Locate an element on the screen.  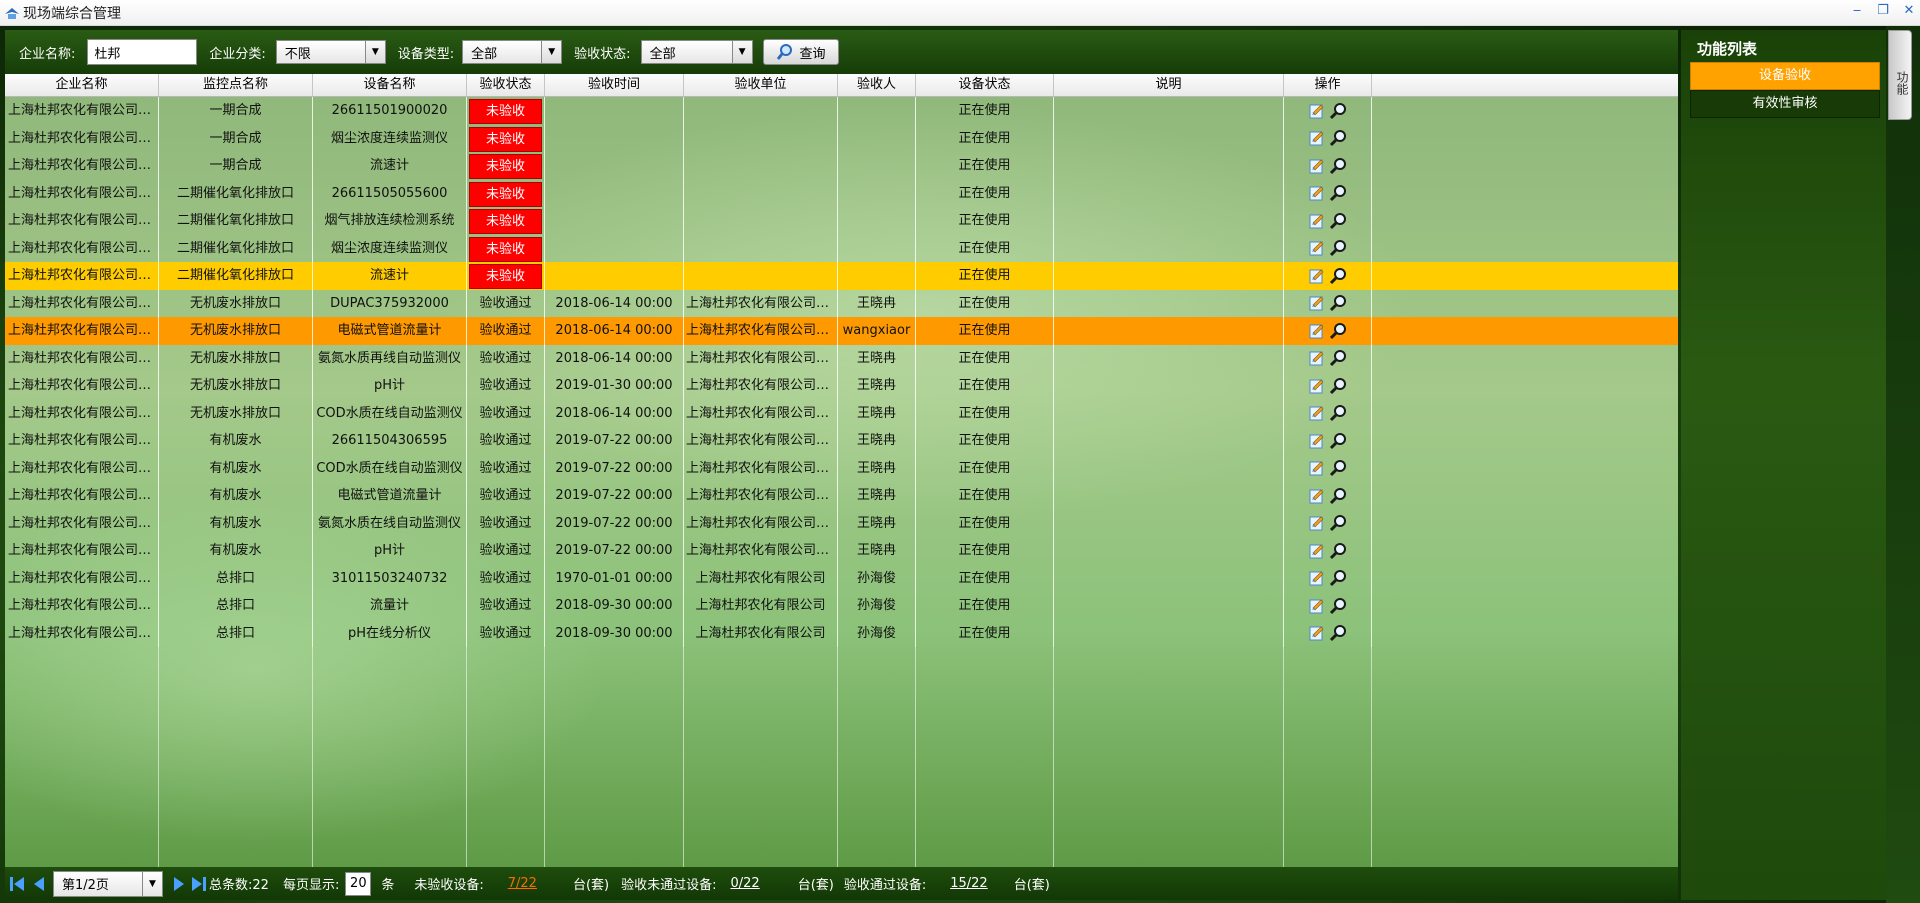
last-page-icon is located at coordinates (199, 884).